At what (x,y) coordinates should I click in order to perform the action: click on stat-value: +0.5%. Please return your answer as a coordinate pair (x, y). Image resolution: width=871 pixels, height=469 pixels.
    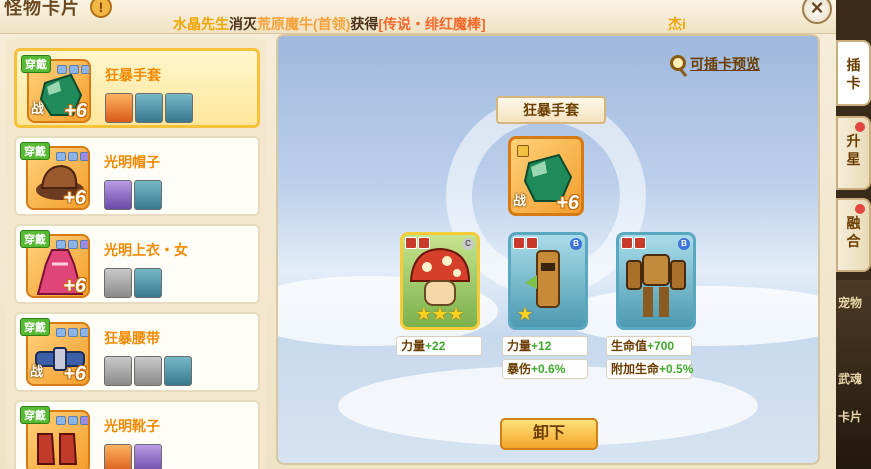
    Looking at the image, I should click on (676, 369).